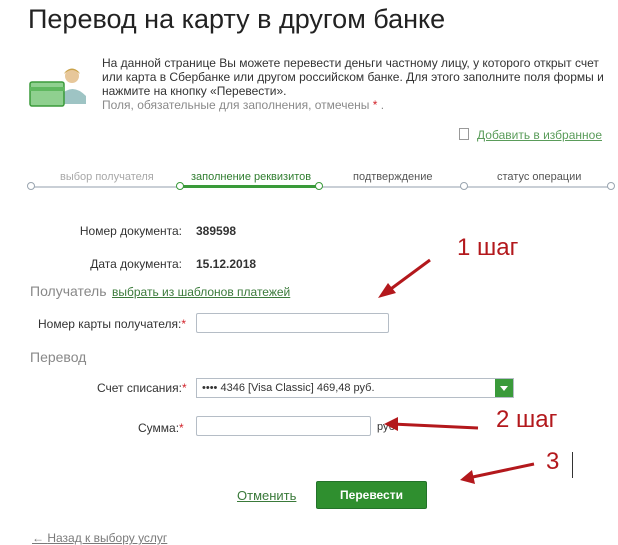 This screenshot has height=545, width=618. What do you see at coordinates (107, 177) in the screenshot?
I see `step-choose-recipient: выбор получателя` at bounding box center [107, 177].